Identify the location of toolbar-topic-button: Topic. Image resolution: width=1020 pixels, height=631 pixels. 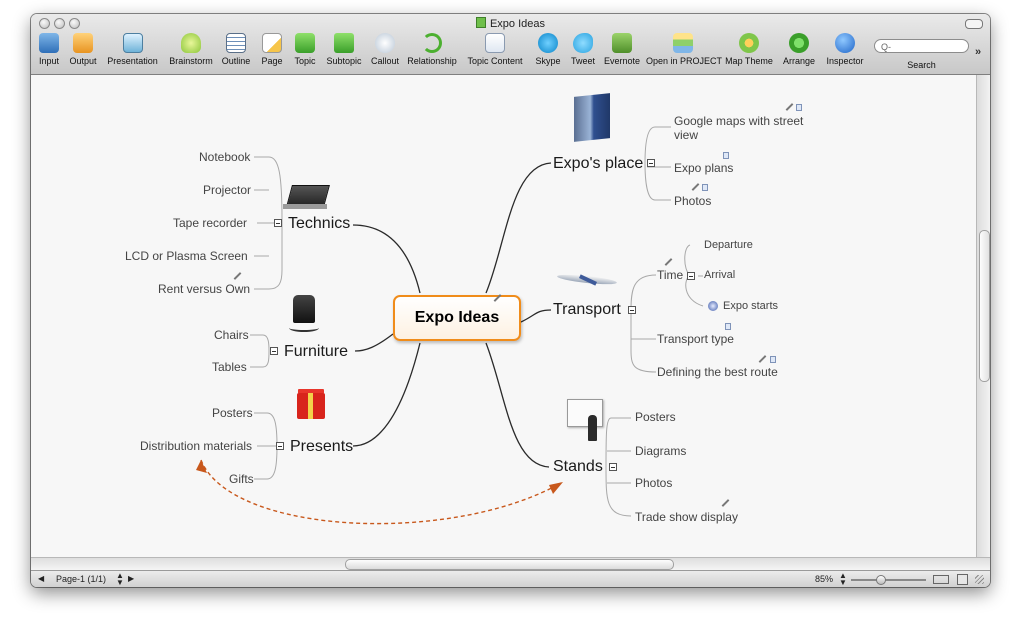
(305, 52).